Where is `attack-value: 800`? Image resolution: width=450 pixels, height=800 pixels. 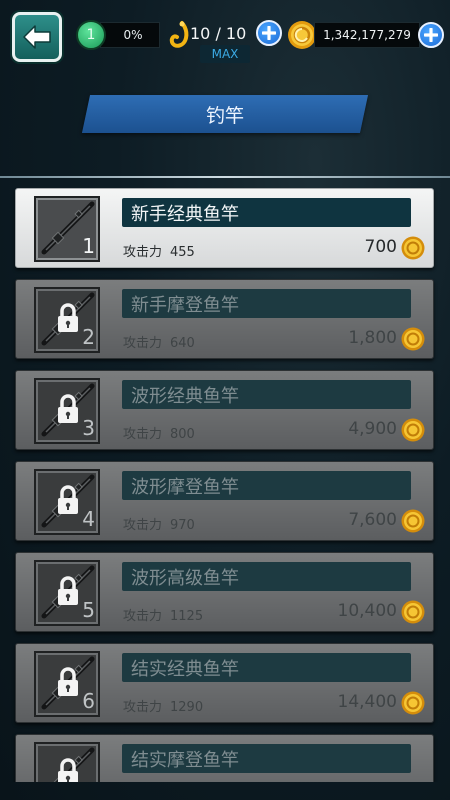 attack-value: 800 is located at coordinates (182, 434).